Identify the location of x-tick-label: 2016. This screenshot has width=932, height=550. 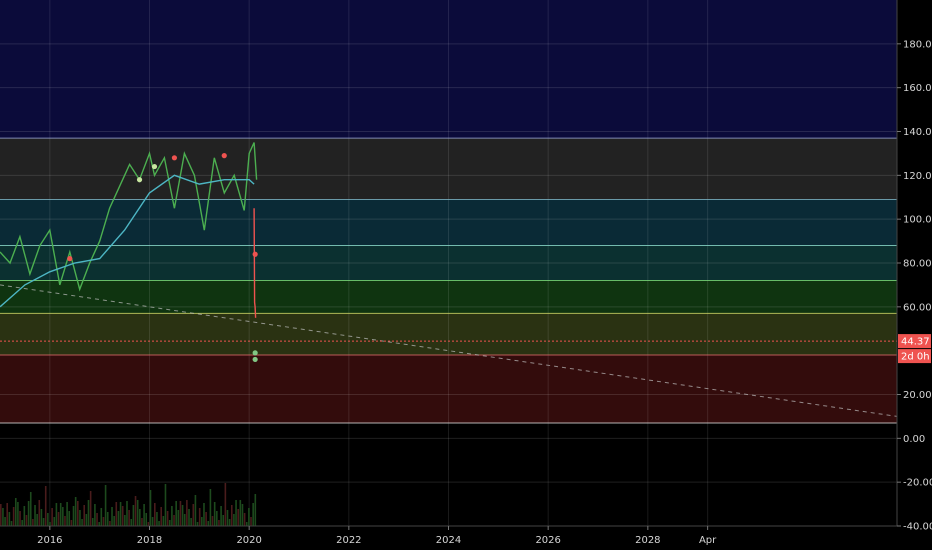
(49, 540).